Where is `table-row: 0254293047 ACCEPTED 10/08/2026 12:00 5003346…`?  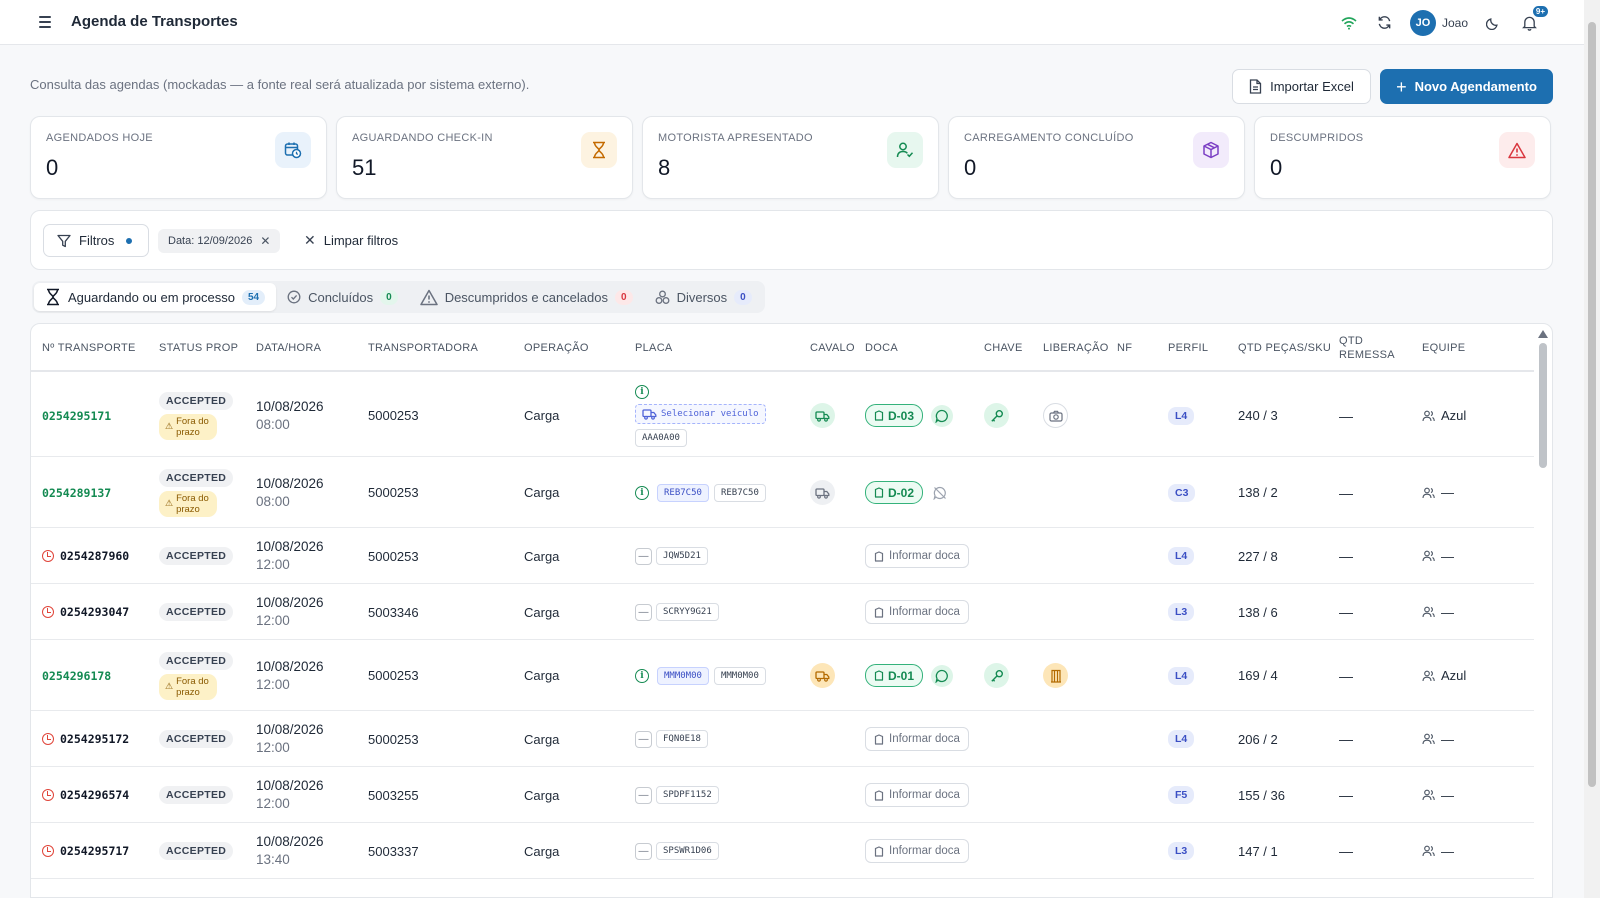 table-row: 0254293047 ACCEPTED 10/08/2026 12:00 5003346… is located at coordinates (782, 612).